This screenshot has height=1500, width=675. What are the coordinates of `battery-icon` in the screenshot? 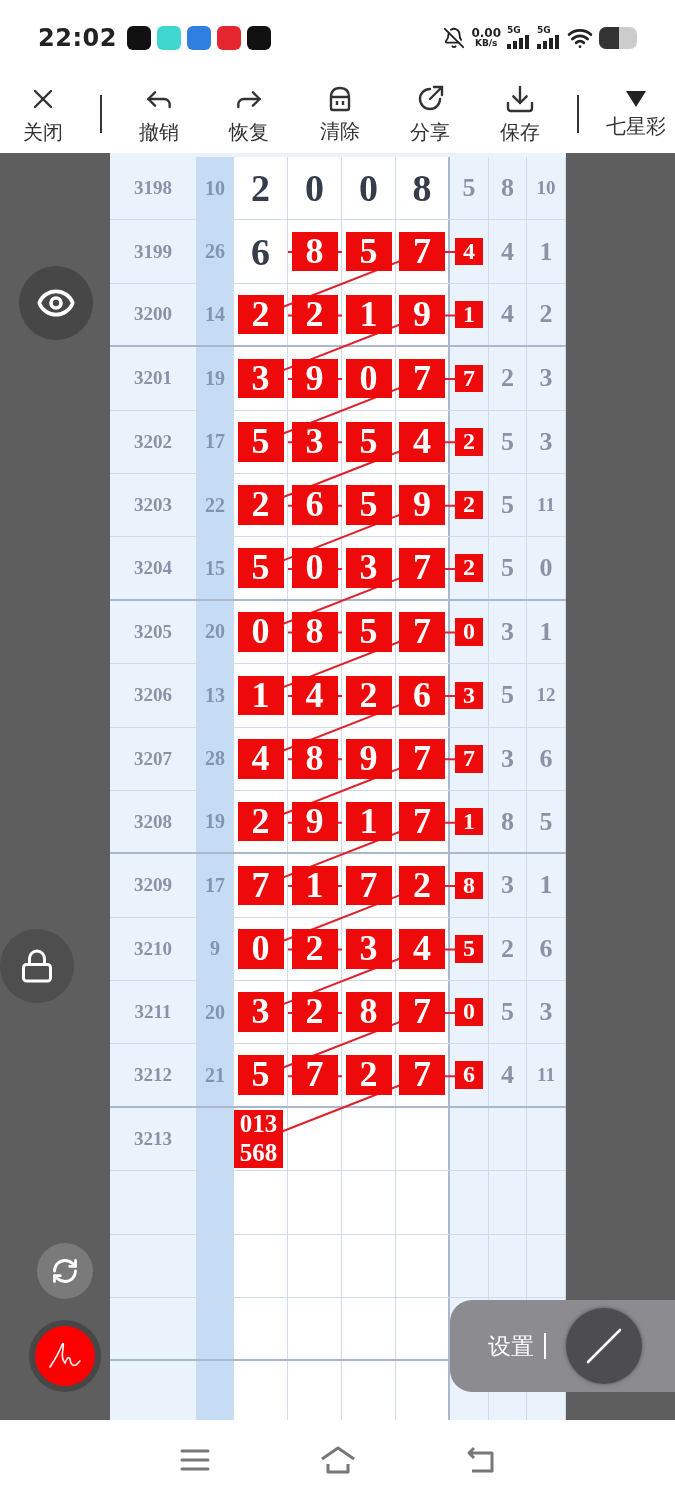 It's located at (619, 37).